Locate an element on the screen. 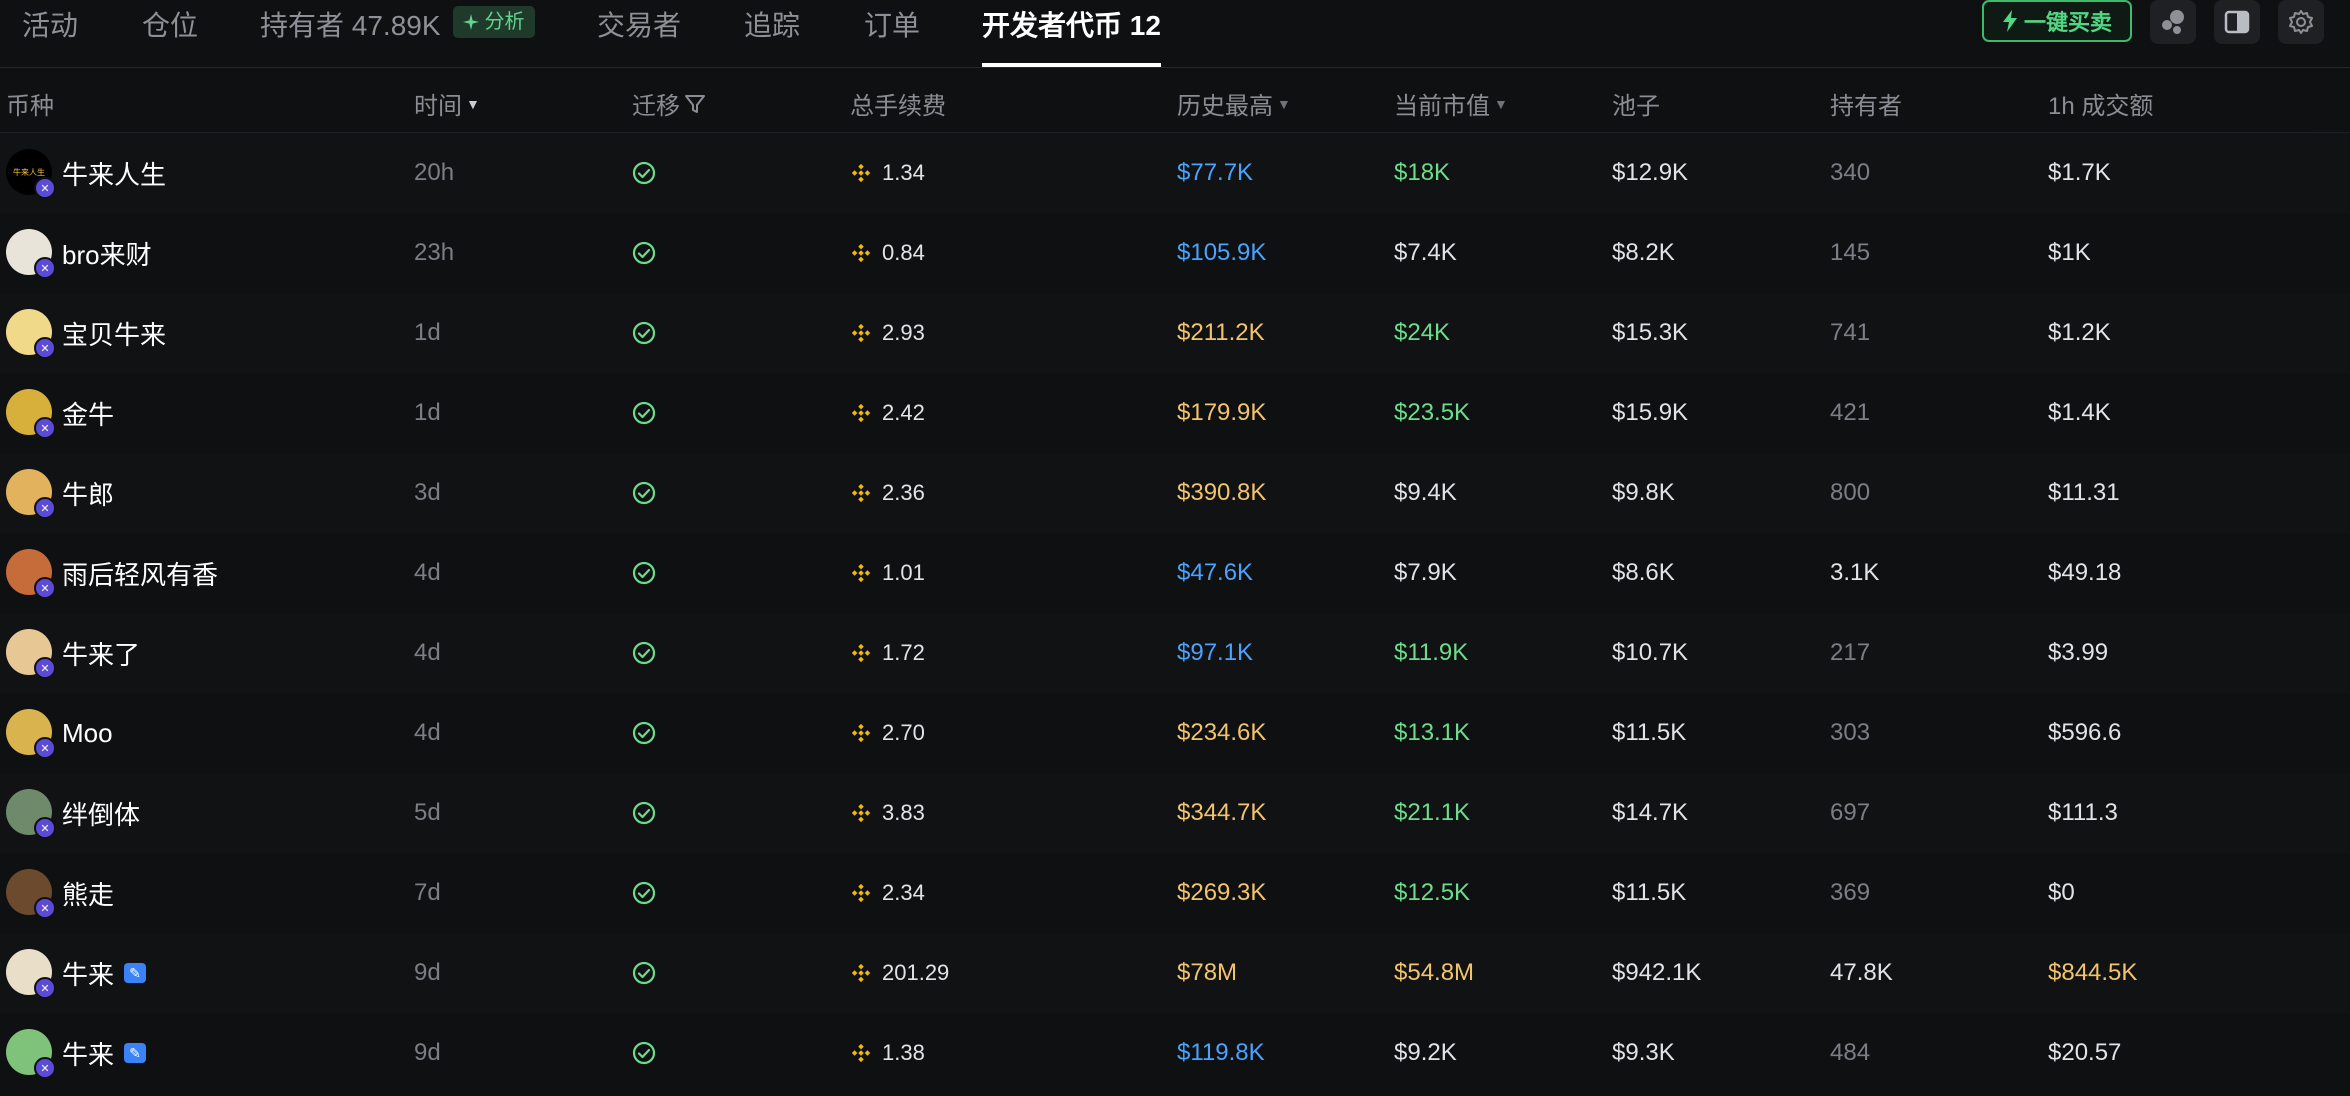  check-circle-icon is located at coordinates (644, 813).